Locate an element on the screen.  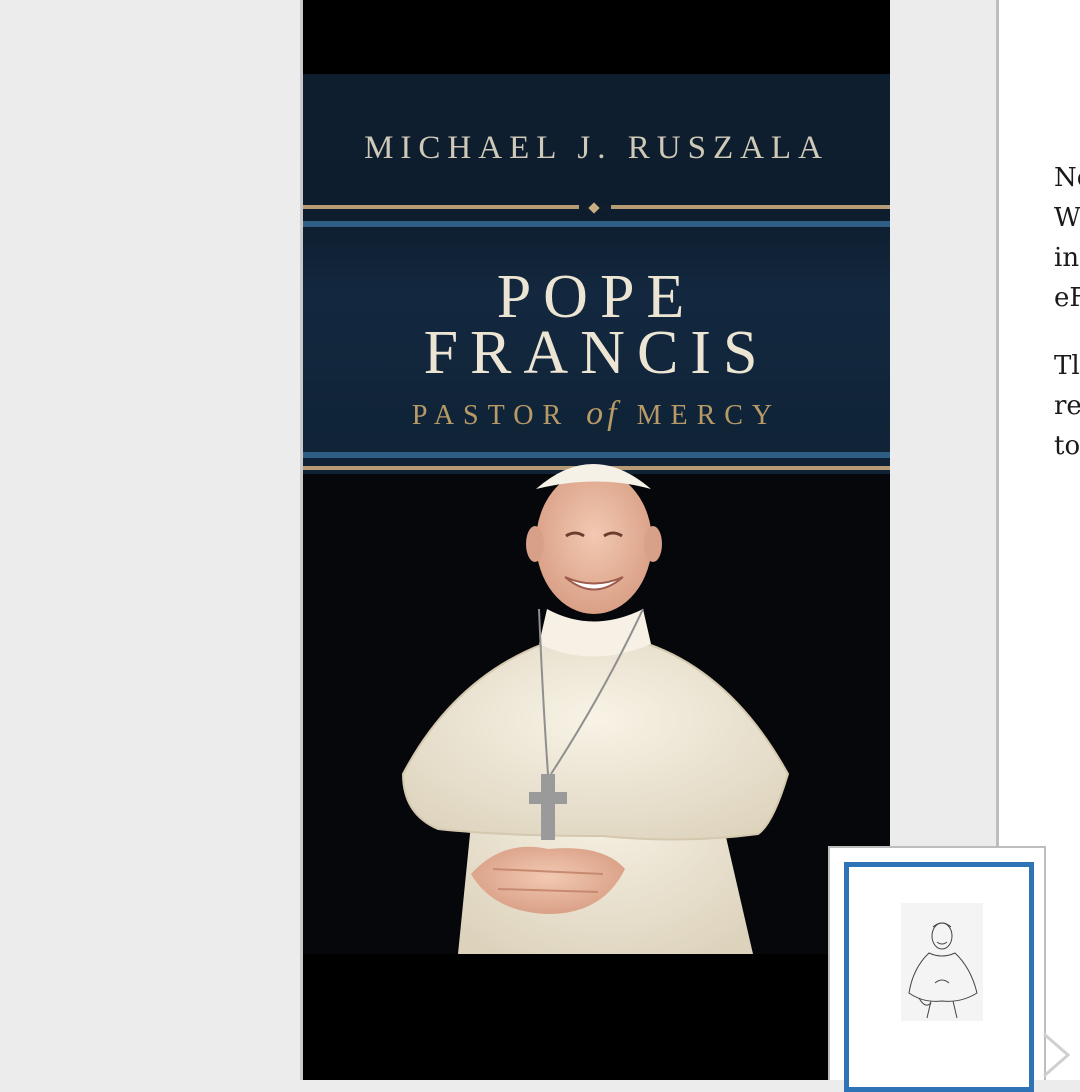
cover-subtitle: PASTOR of MERCY is located at coordinates (596, 414).